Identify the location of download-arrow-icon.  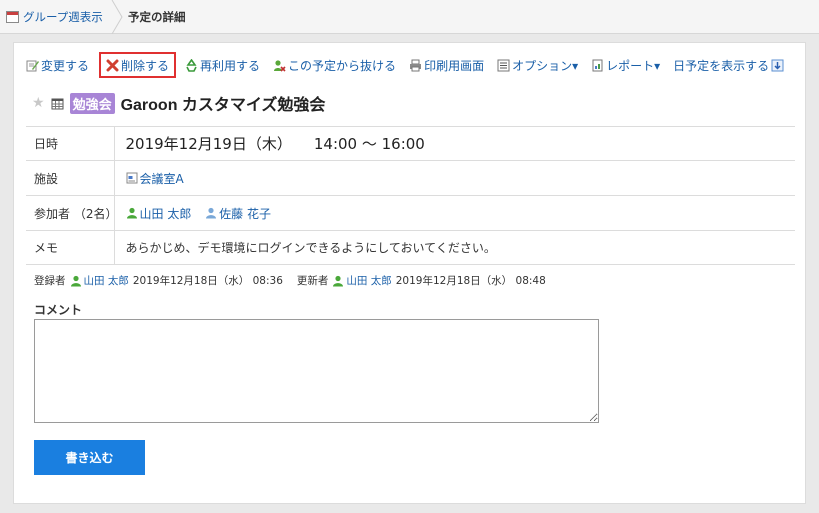
(777, 65).